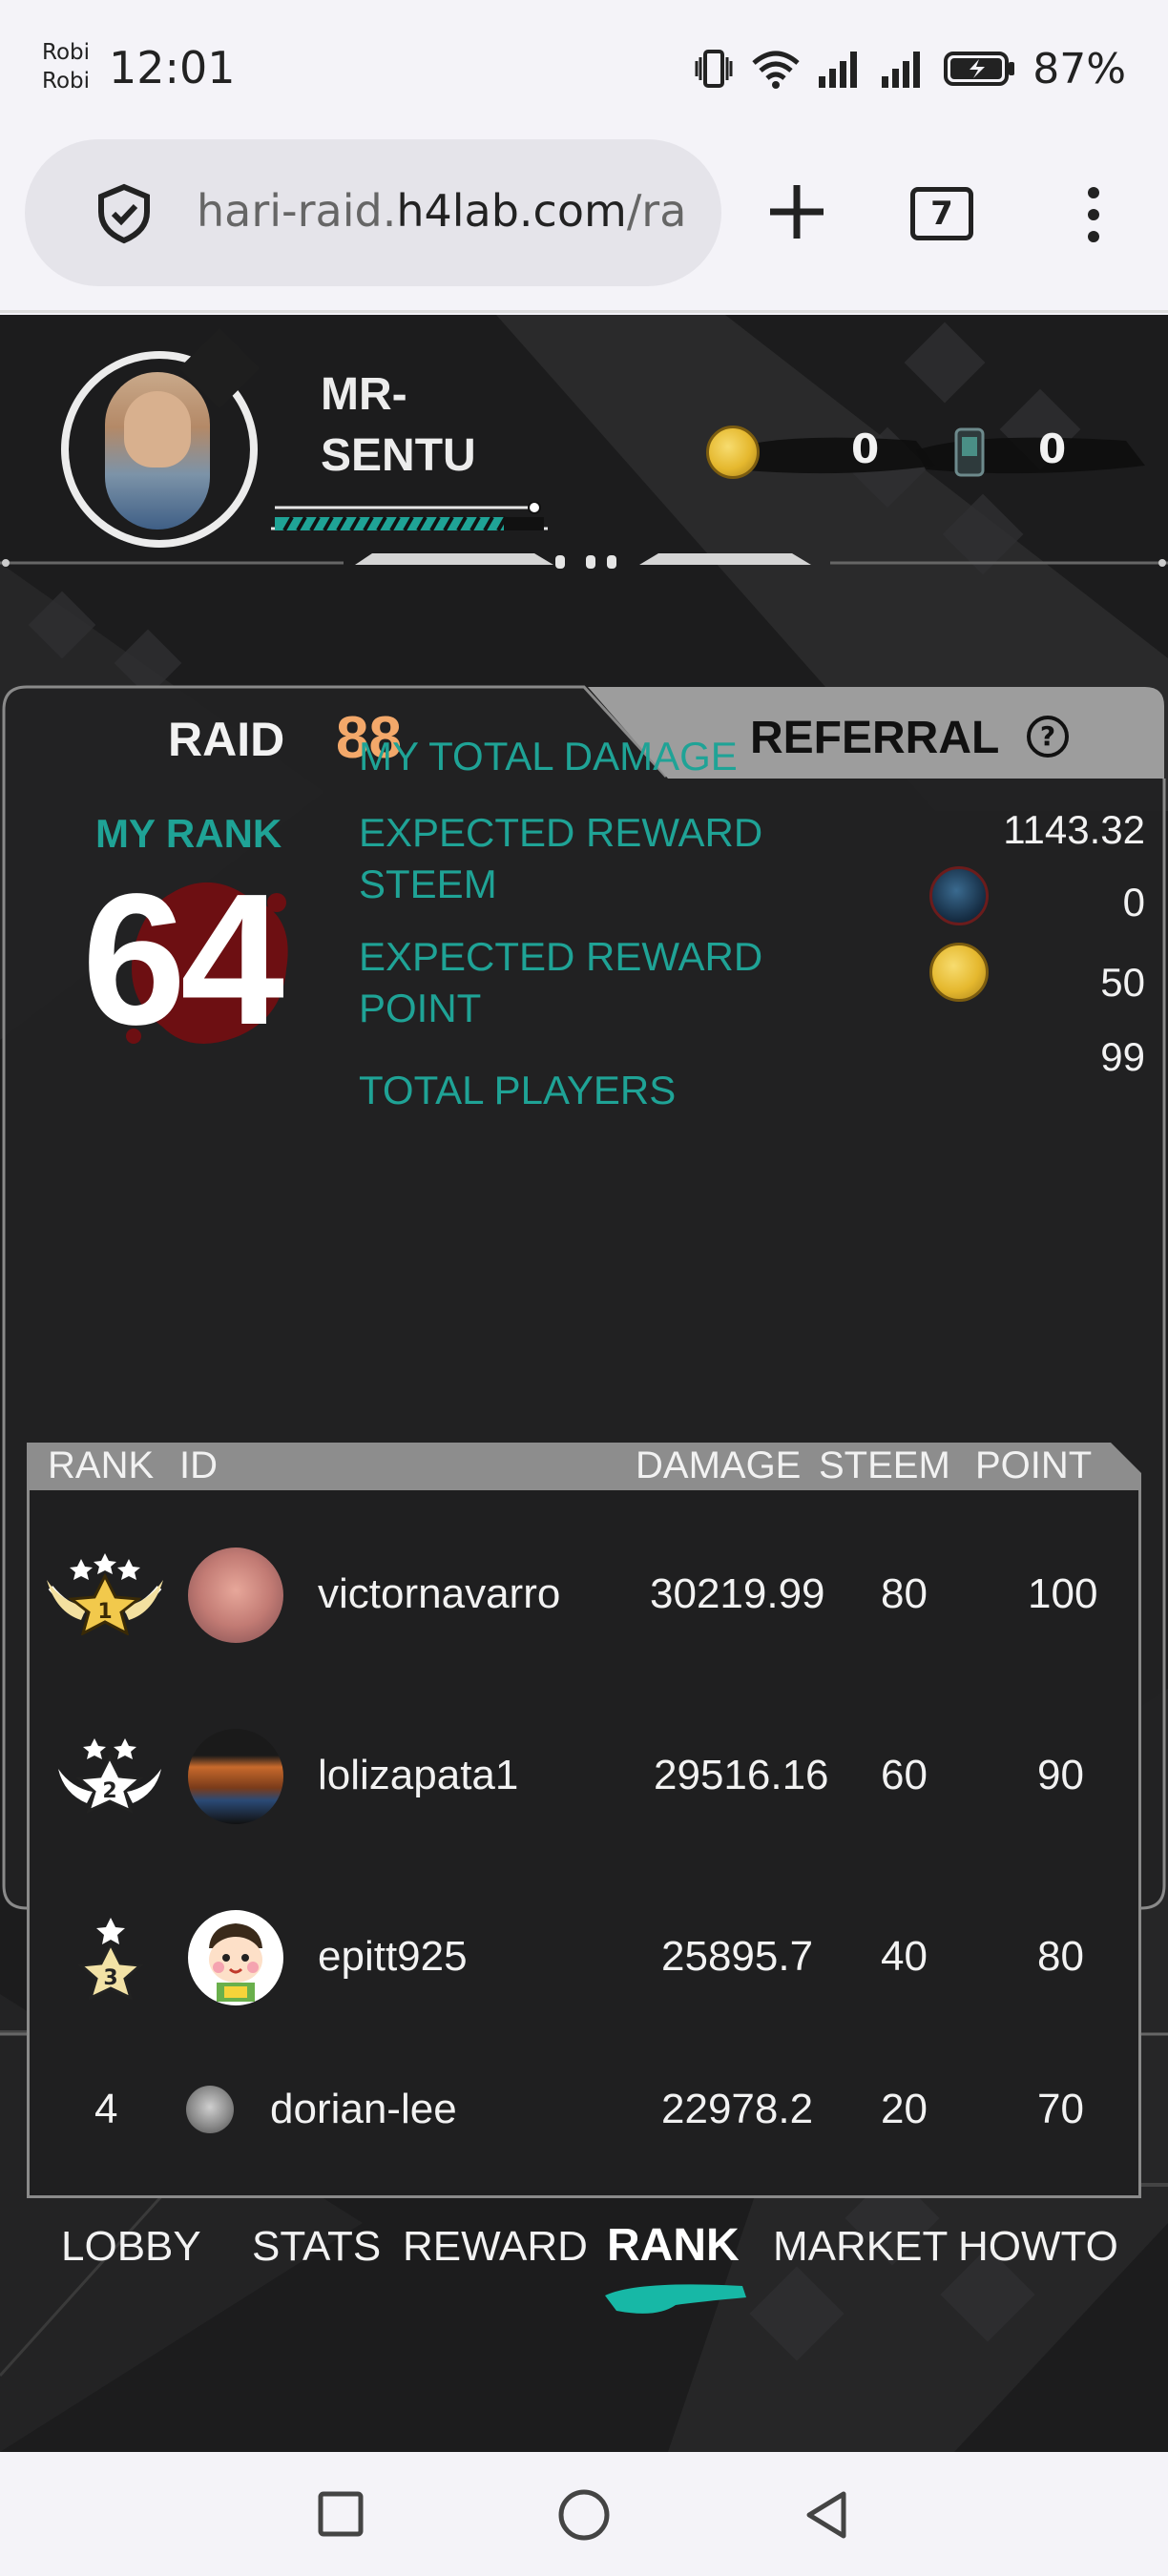 This screenshot has width=1168, height=2576. Describe the element at coordinates (776, 70) in the screenshot. I see `wifi-icon` at that location.